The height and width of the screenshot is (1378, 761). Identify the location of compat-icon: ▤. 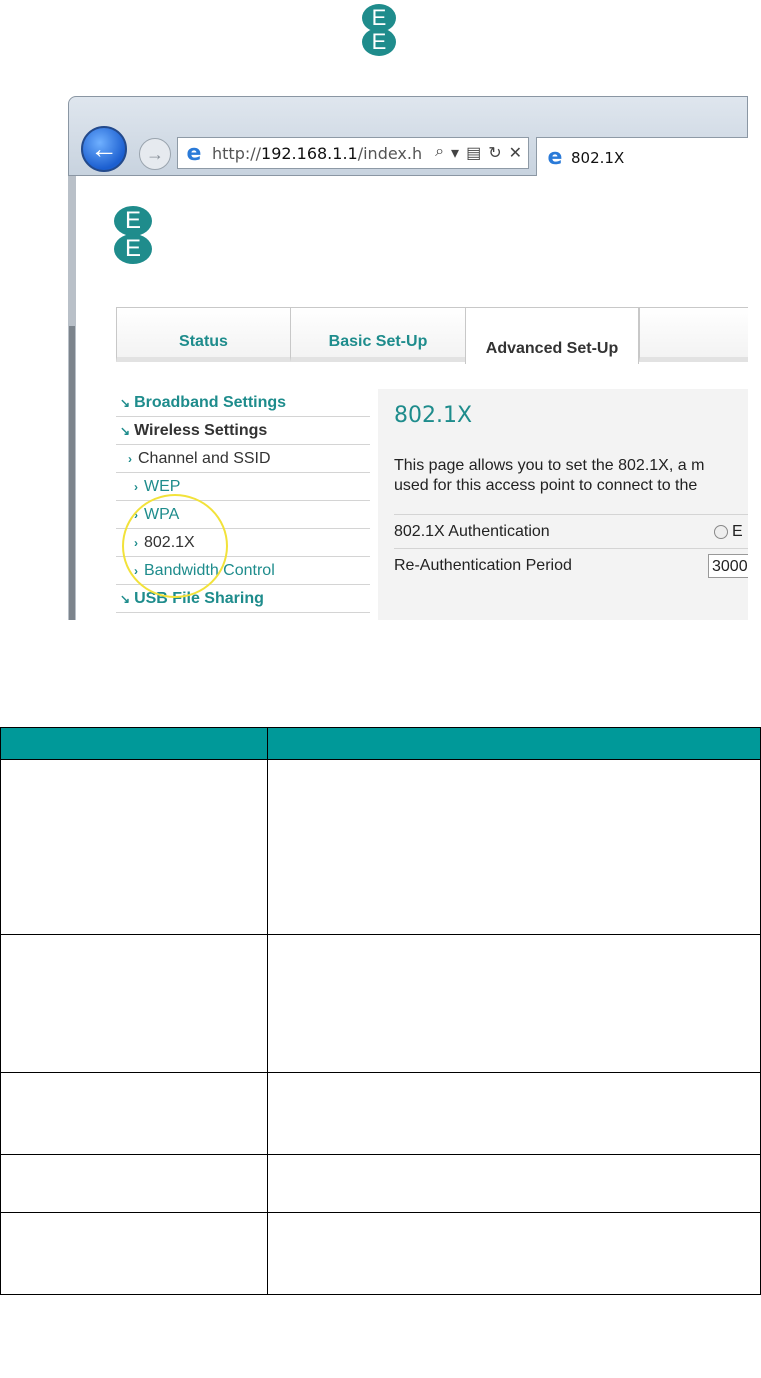
(473, 153).